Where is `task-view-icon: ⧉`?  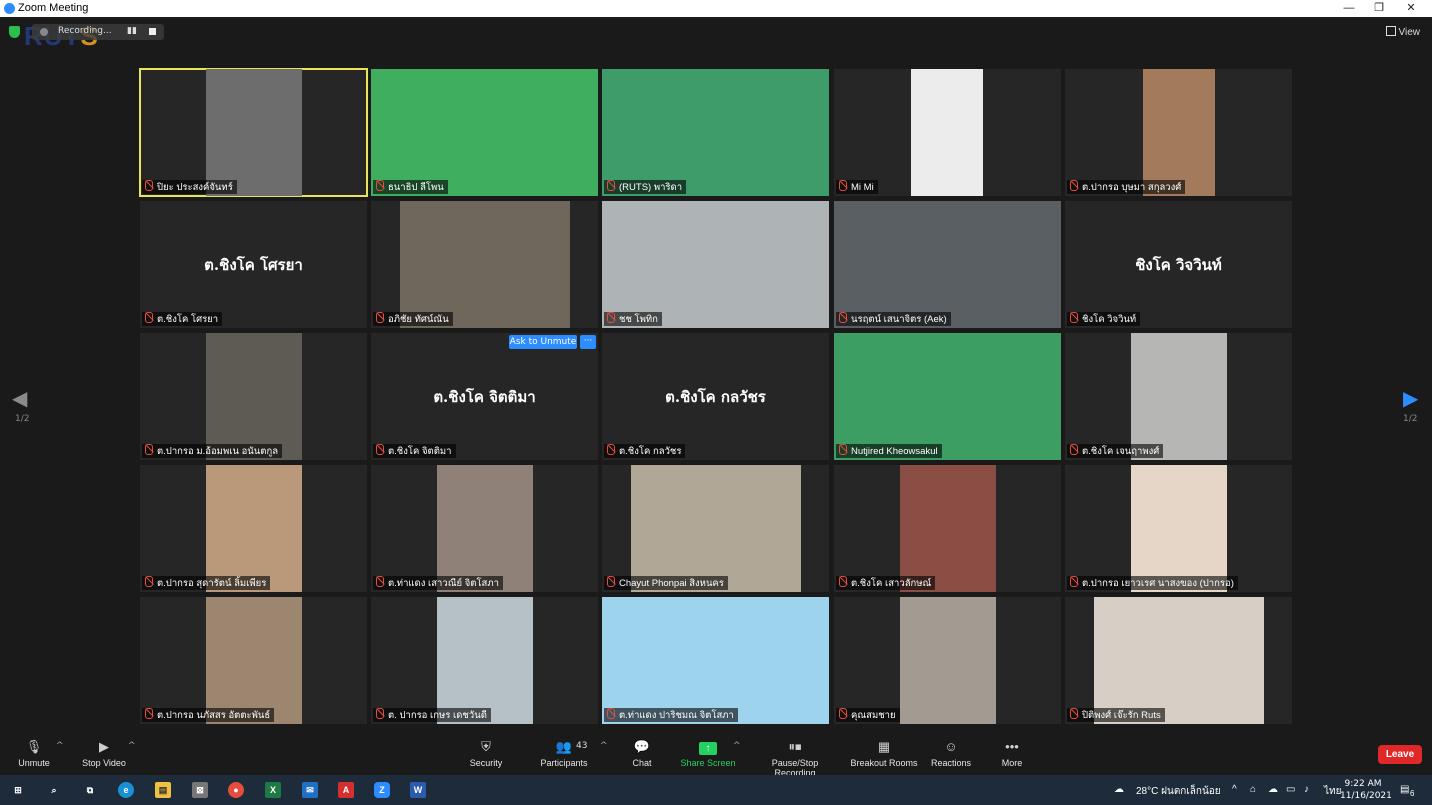 task-view-icon: ⧉ is located at coordinates (90, 790).